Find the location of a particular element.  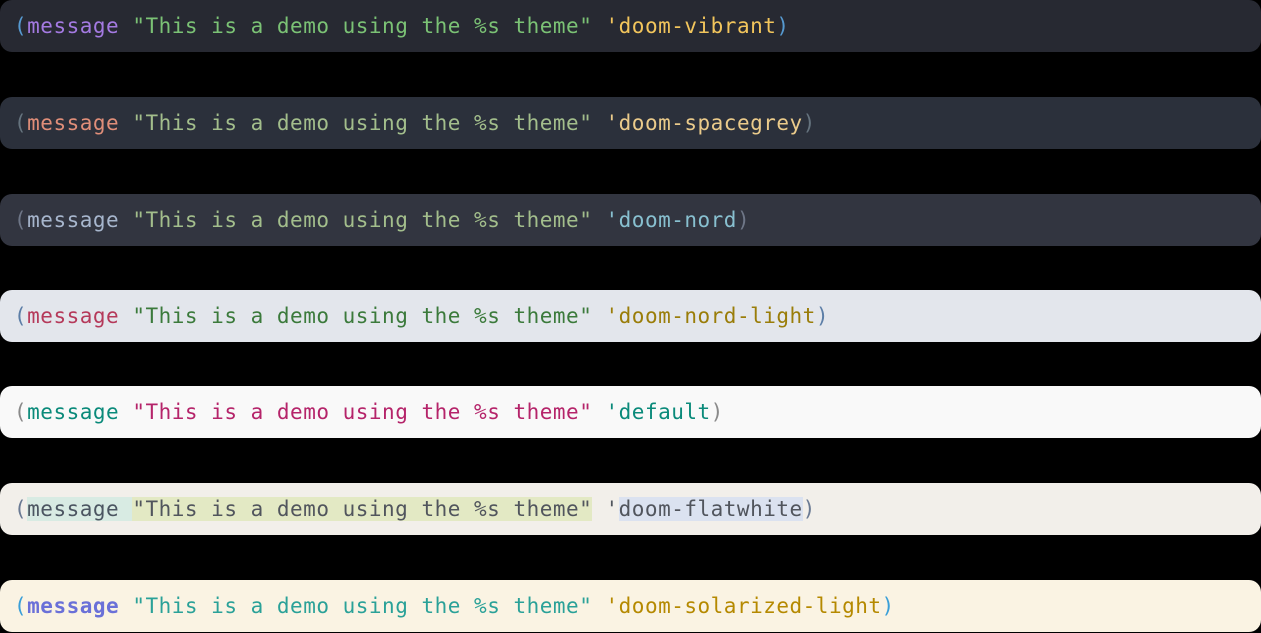

code-token-symbol: doom-nord is located at coordinates (677, 220).